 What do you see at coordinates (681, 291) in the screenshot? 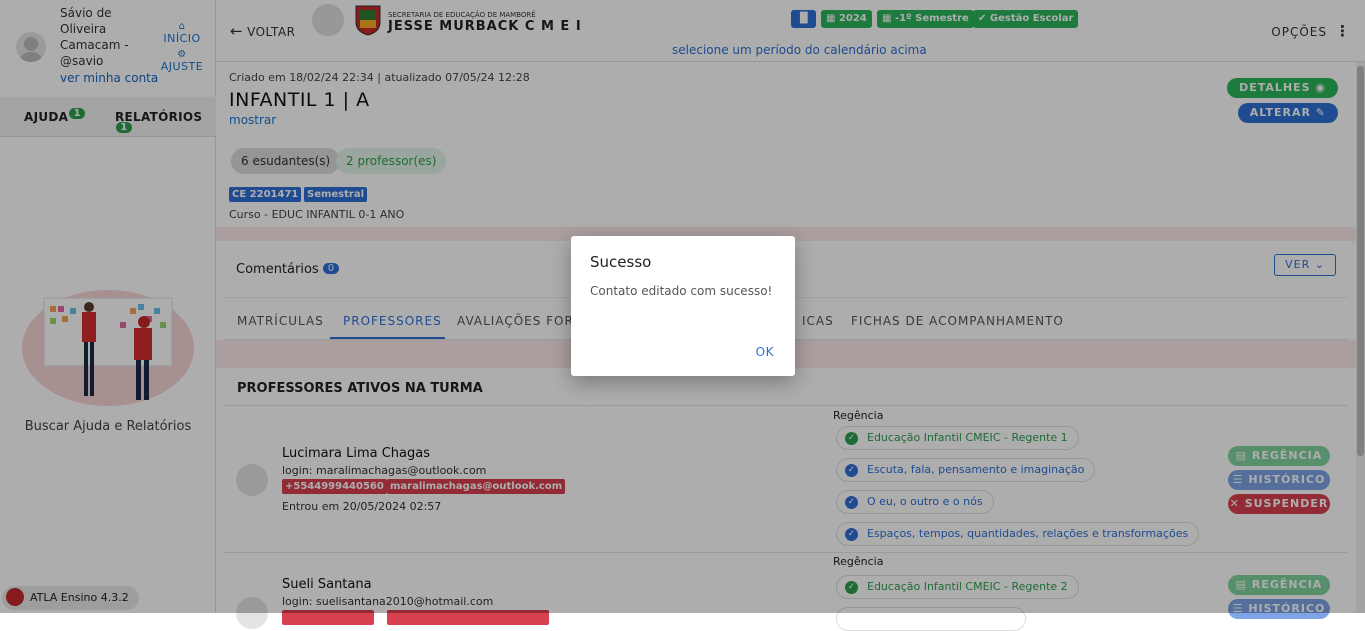
I see `dialog-message: Contato editado com sucesso!` at bounding box center [681, 291].